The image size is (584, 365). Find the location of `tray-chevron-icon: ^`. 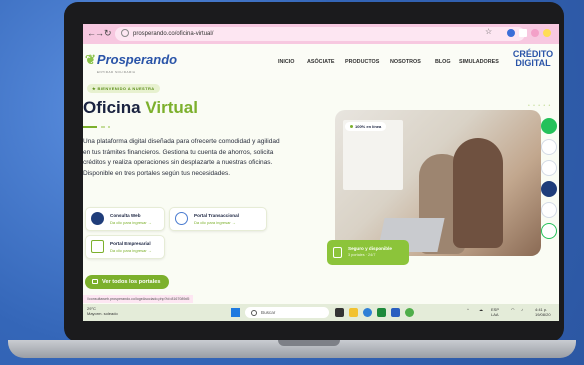

tray-chevron-icon: ^ is located at coordinates (468, 309).